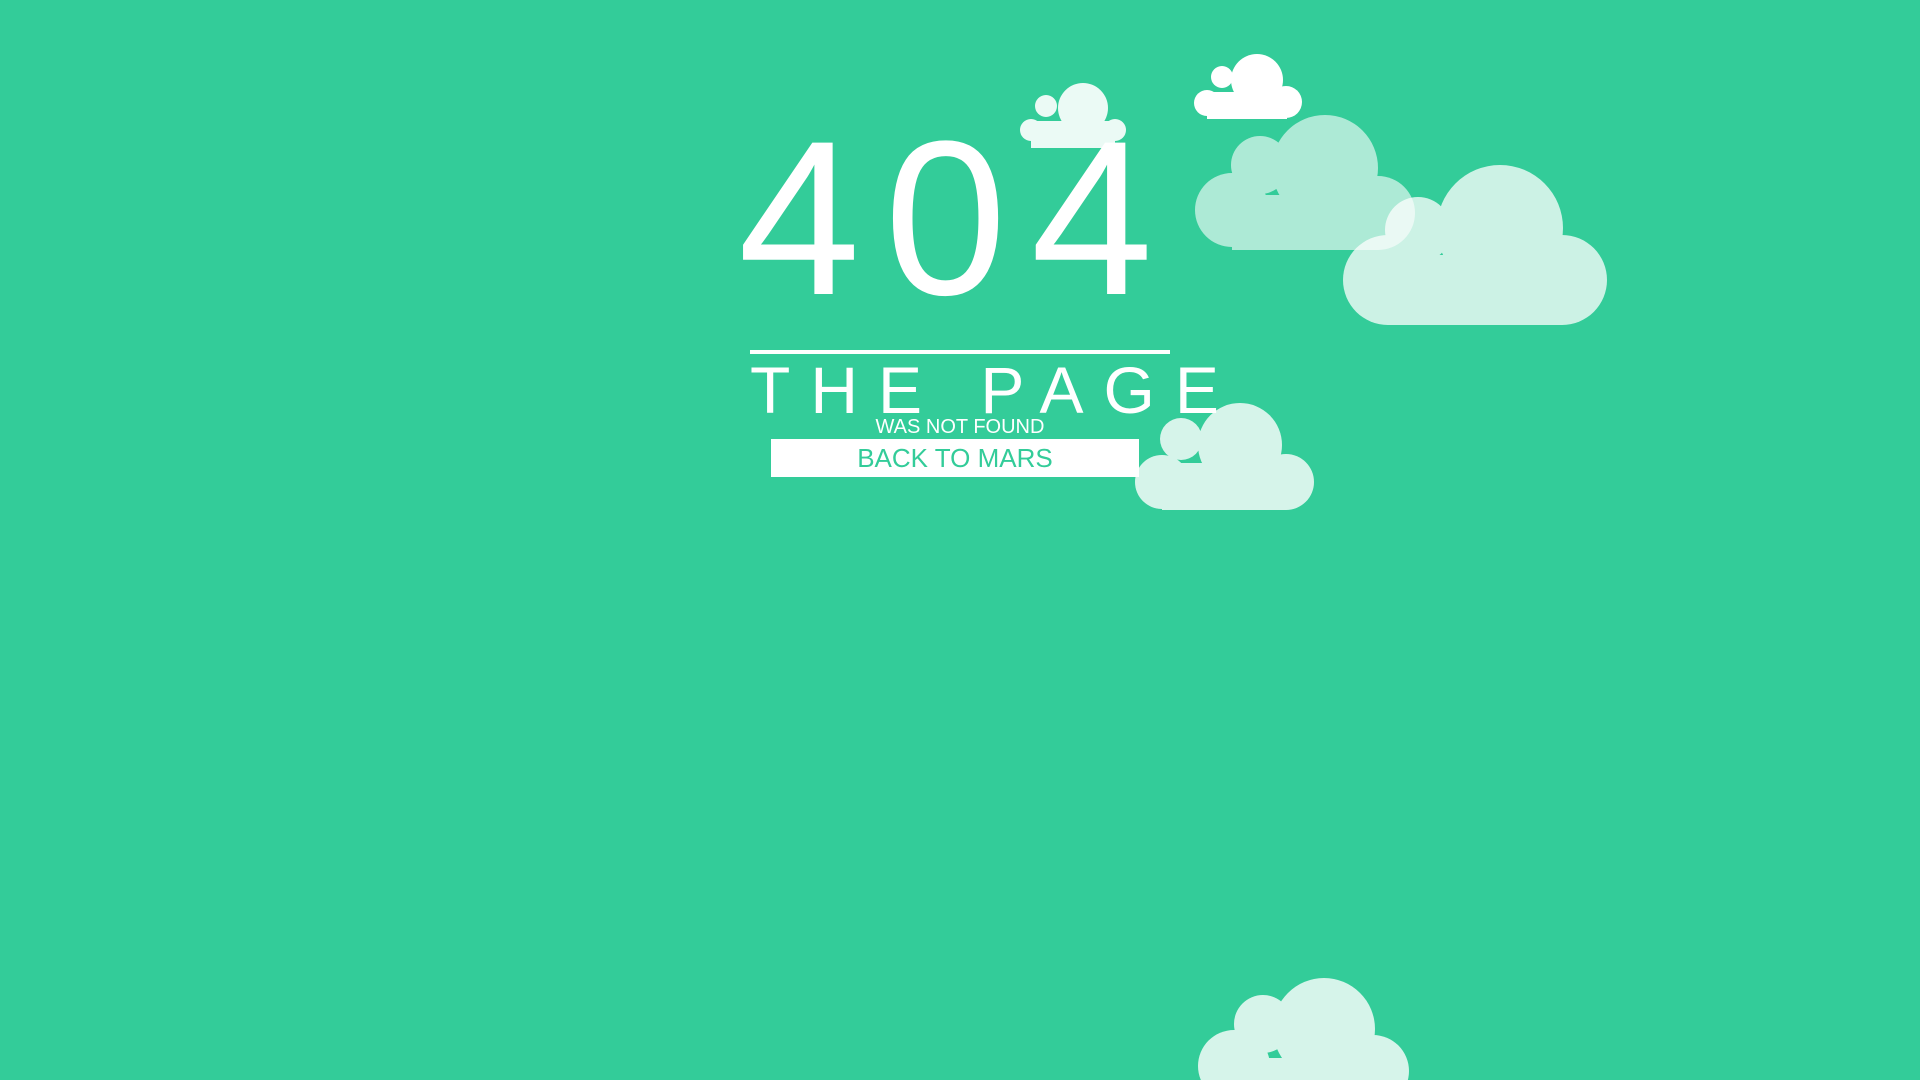  What do you see at coordinates (958, 218) in the screenshot?
I see `error-code: 404` at bounding box center [958, 218].